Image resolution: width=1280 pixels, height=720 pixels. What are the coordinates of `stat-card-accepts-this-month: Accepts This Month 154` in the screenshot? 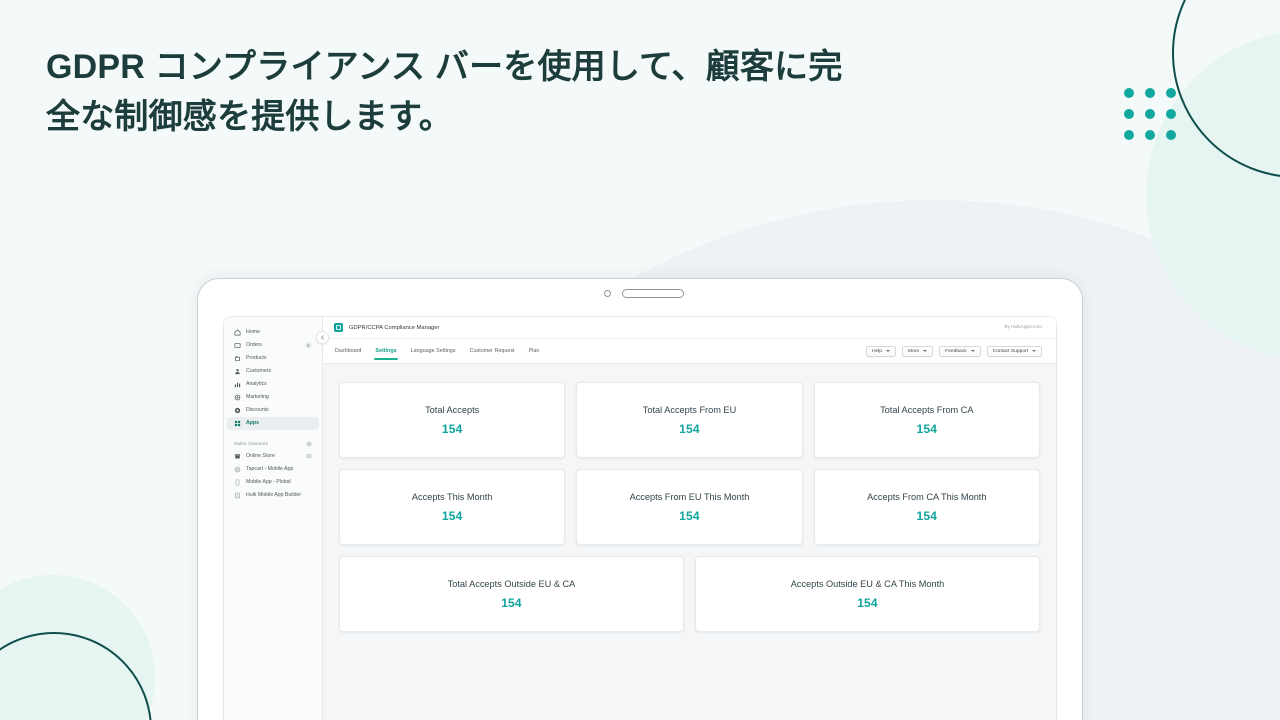 It's located at (452, 507).